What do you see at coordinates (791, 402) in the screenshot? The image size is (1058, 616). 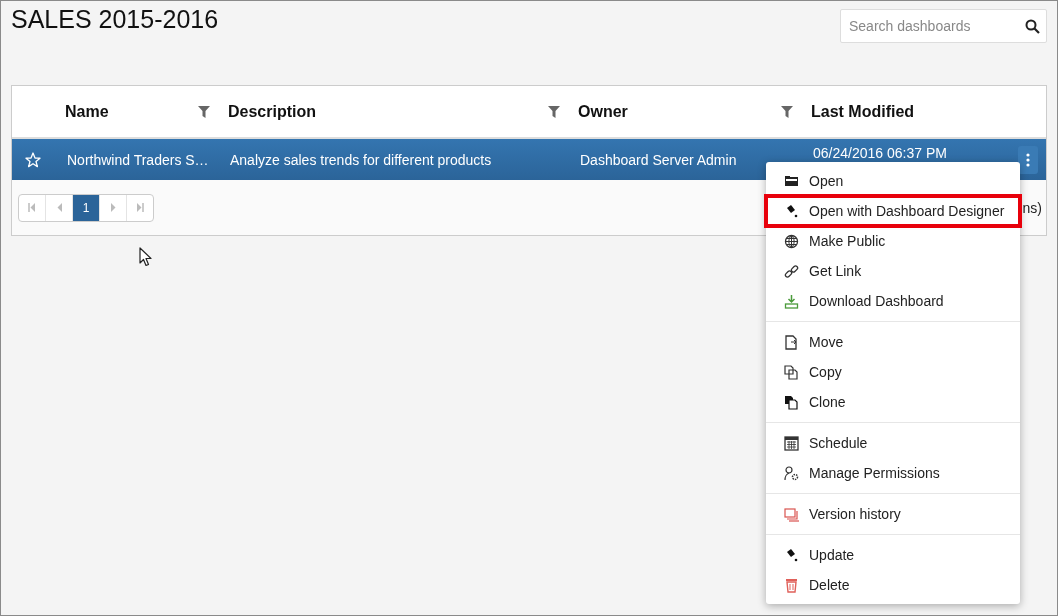 I see `clone-icon` at bounding box center [791, 402].